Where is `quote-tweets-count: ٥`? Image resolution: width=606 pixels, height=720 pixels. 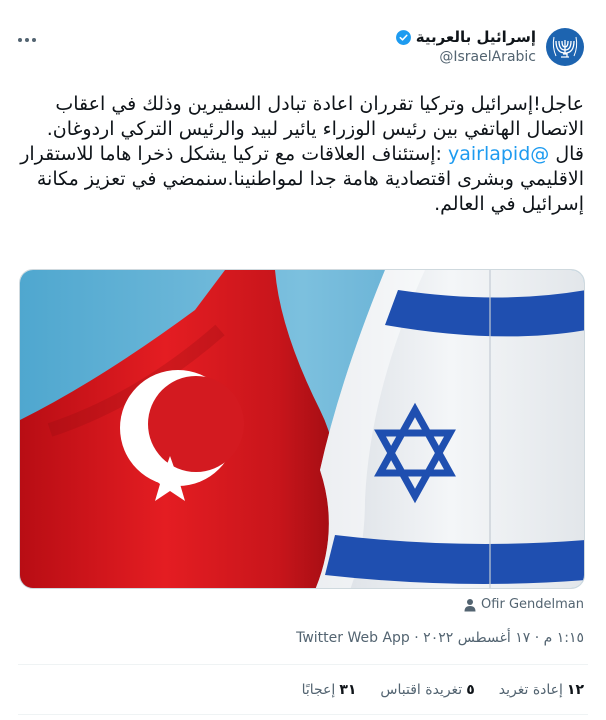
quote-tweets-count: ٥ is located at coordinates (470, 690).